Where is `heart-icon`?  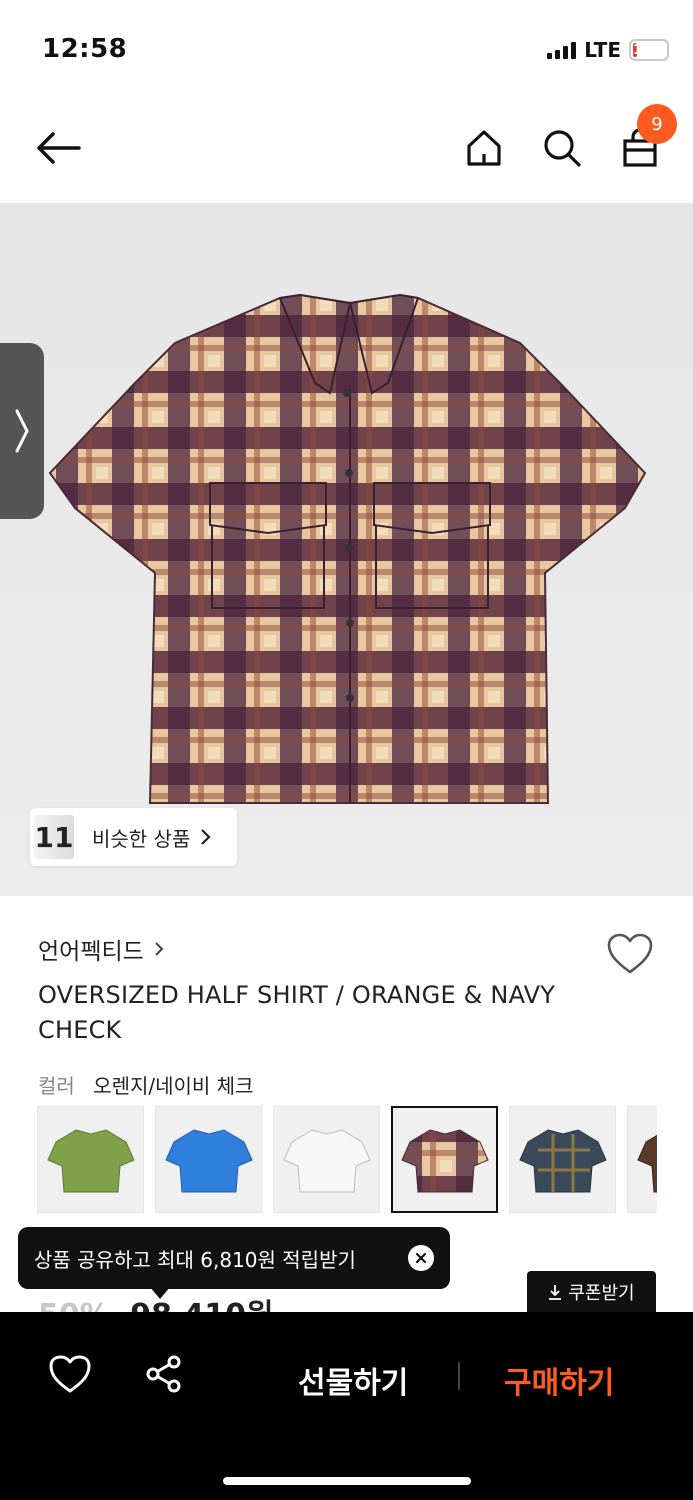
heart-icon is located at coordinates (70, 1376).